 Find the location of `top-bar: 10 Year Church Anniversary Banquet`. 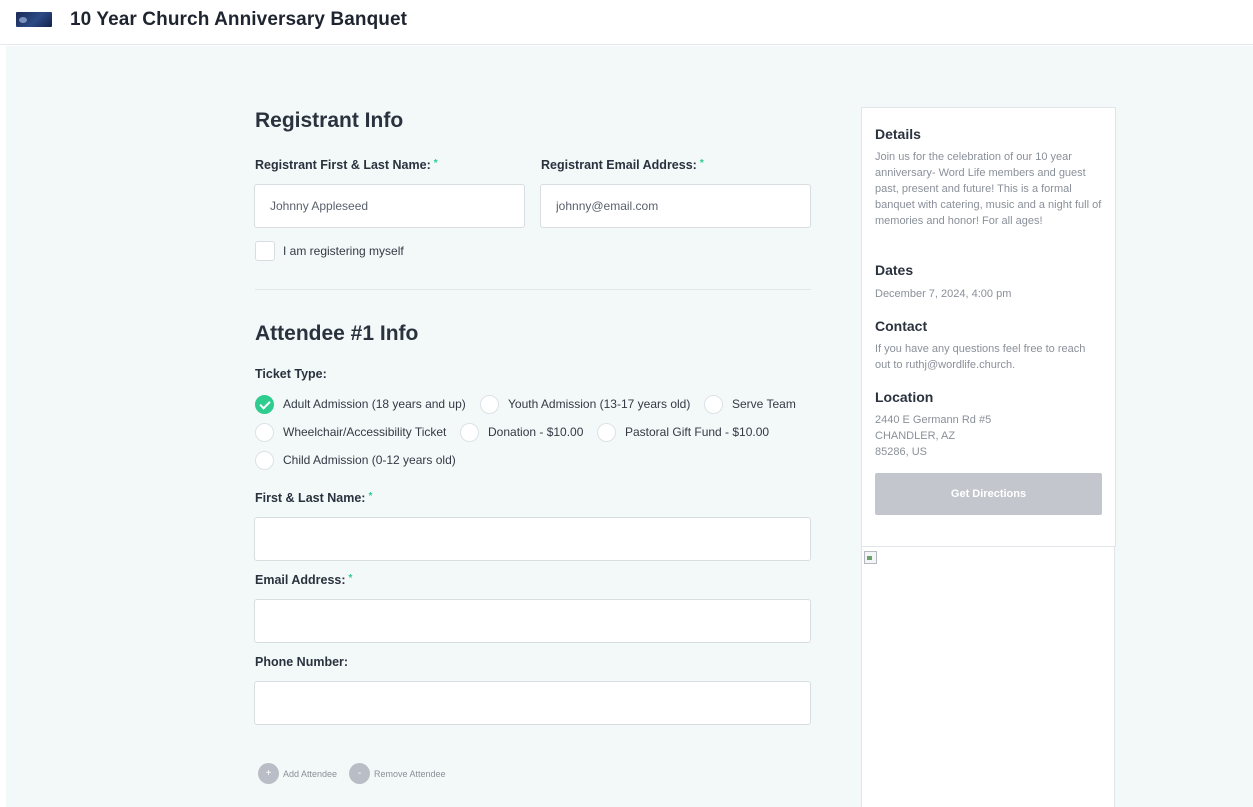

top-bar: 10 Year Church Anniversary Banquet is located at coordinates (626, 22).